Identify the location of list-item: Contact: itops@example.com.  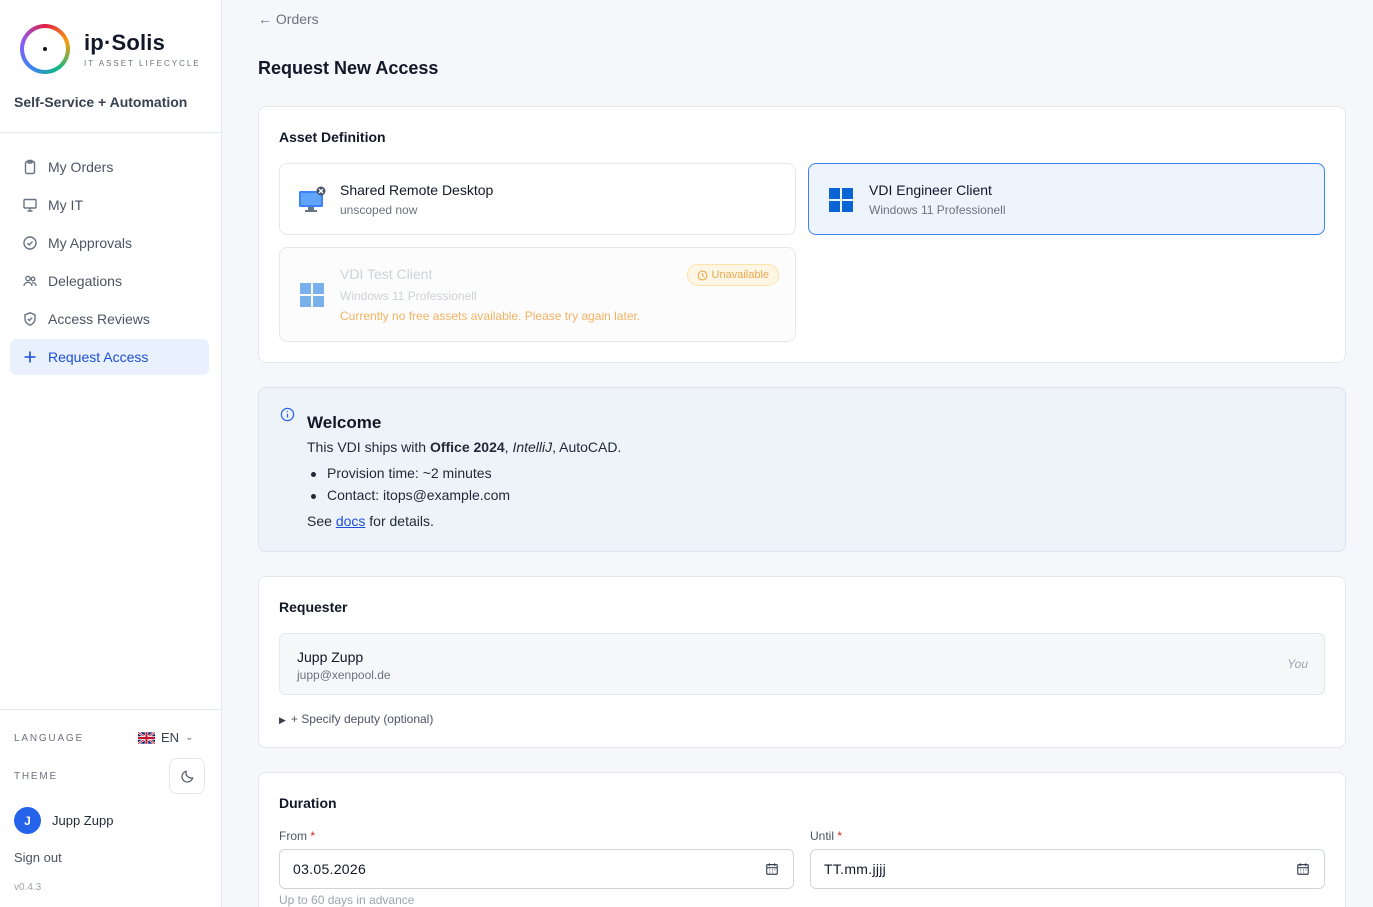
(411, 495).